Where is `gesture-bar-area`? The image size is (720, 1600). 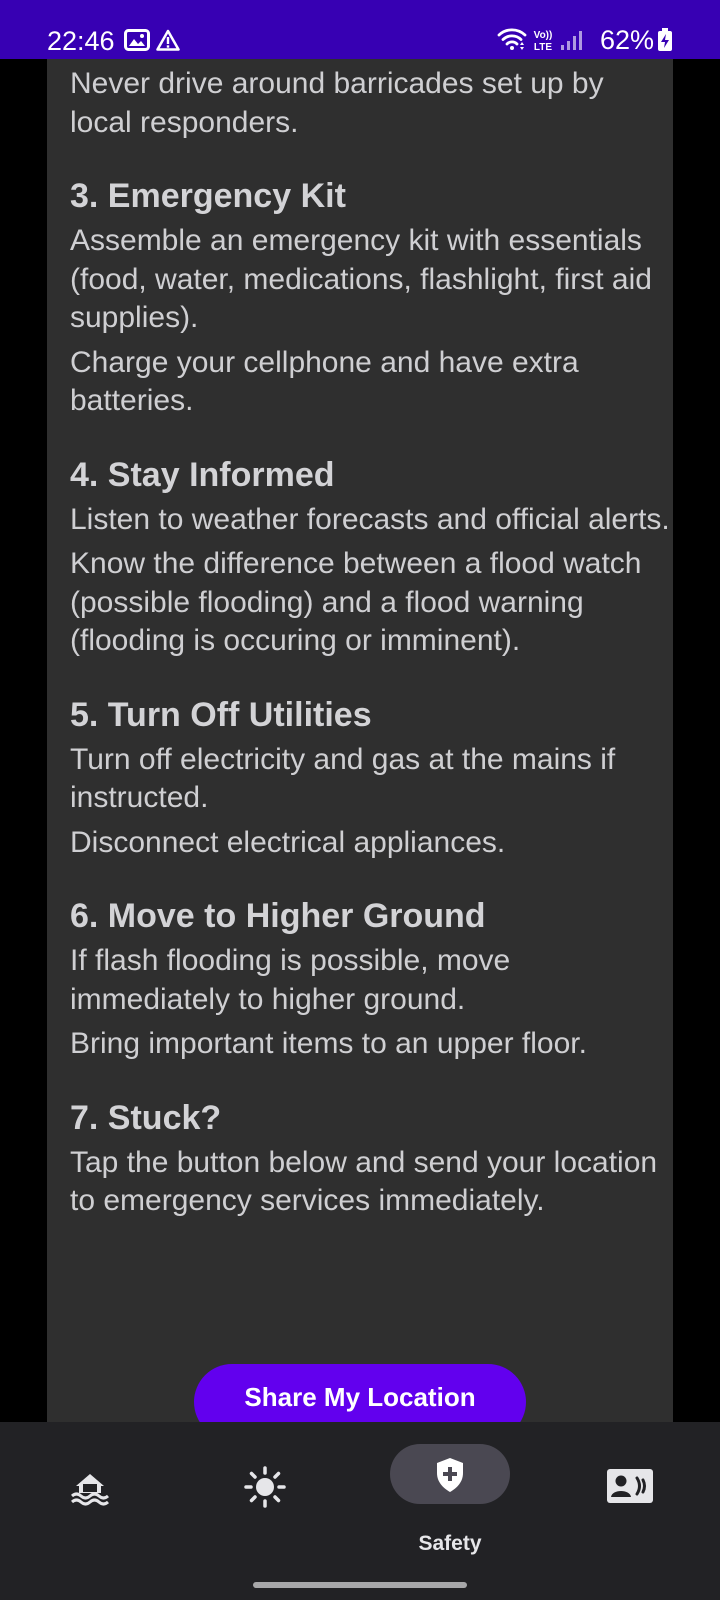
gesture-bar-area is located at coordinates (360, 1586).